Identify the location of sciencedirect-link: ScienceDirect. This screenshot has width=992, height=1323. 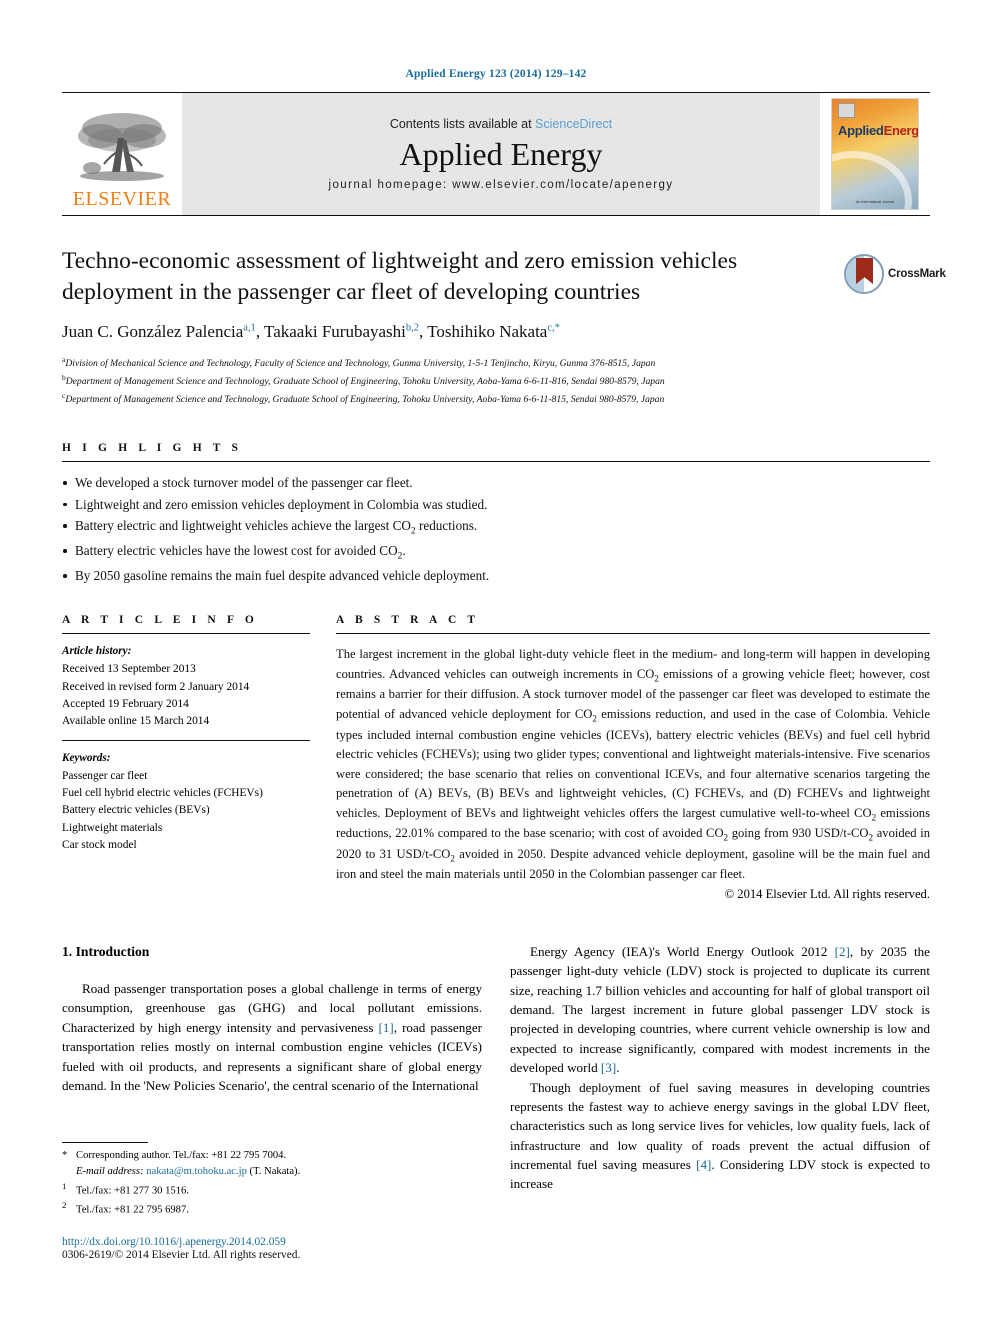
(573, 124).